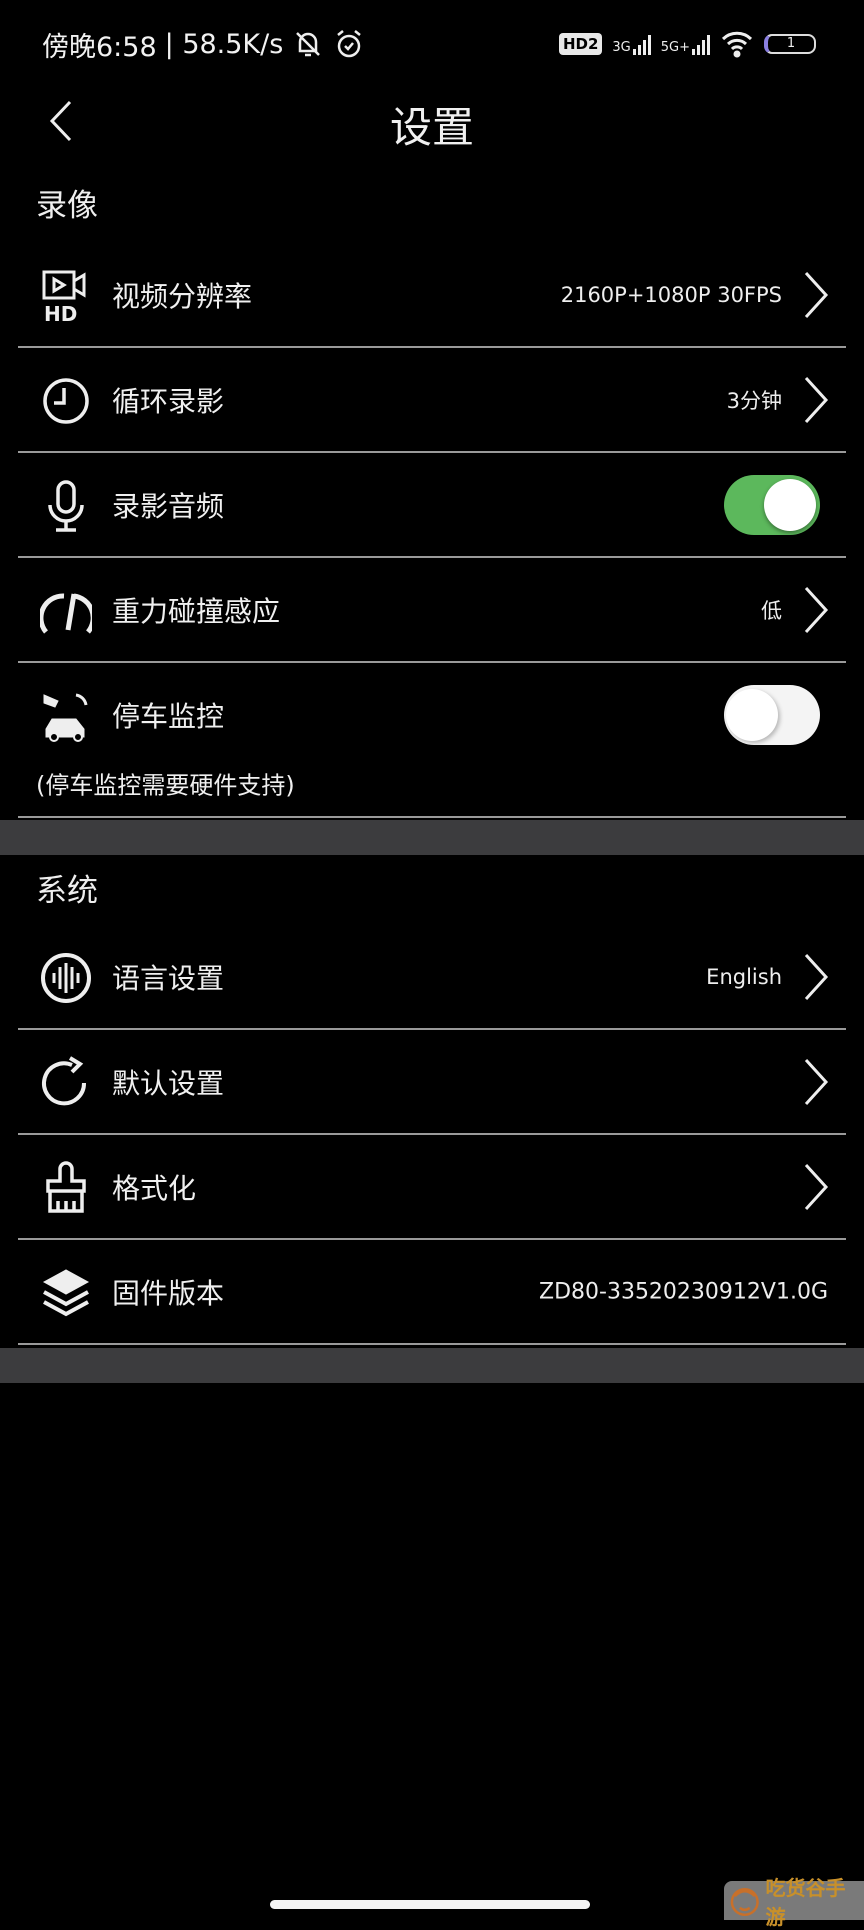 The image size is (864, 1930). Describe the element at coordinates (60, 312) in the screenshot. I see `svg-text: HD` at that location.